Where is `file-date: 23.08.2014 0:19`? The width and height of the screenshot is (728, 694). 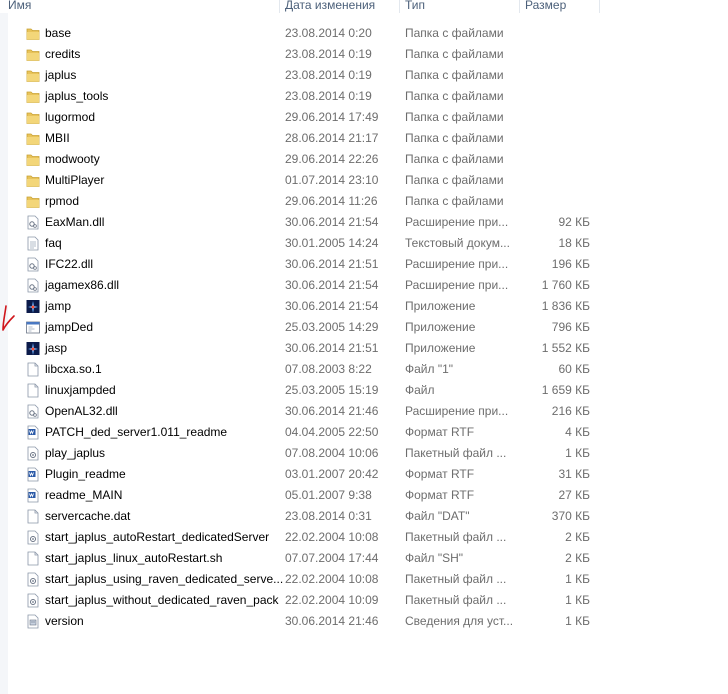
file-date: 23.08.2014 0:19 is located at coordinates (328, 75).